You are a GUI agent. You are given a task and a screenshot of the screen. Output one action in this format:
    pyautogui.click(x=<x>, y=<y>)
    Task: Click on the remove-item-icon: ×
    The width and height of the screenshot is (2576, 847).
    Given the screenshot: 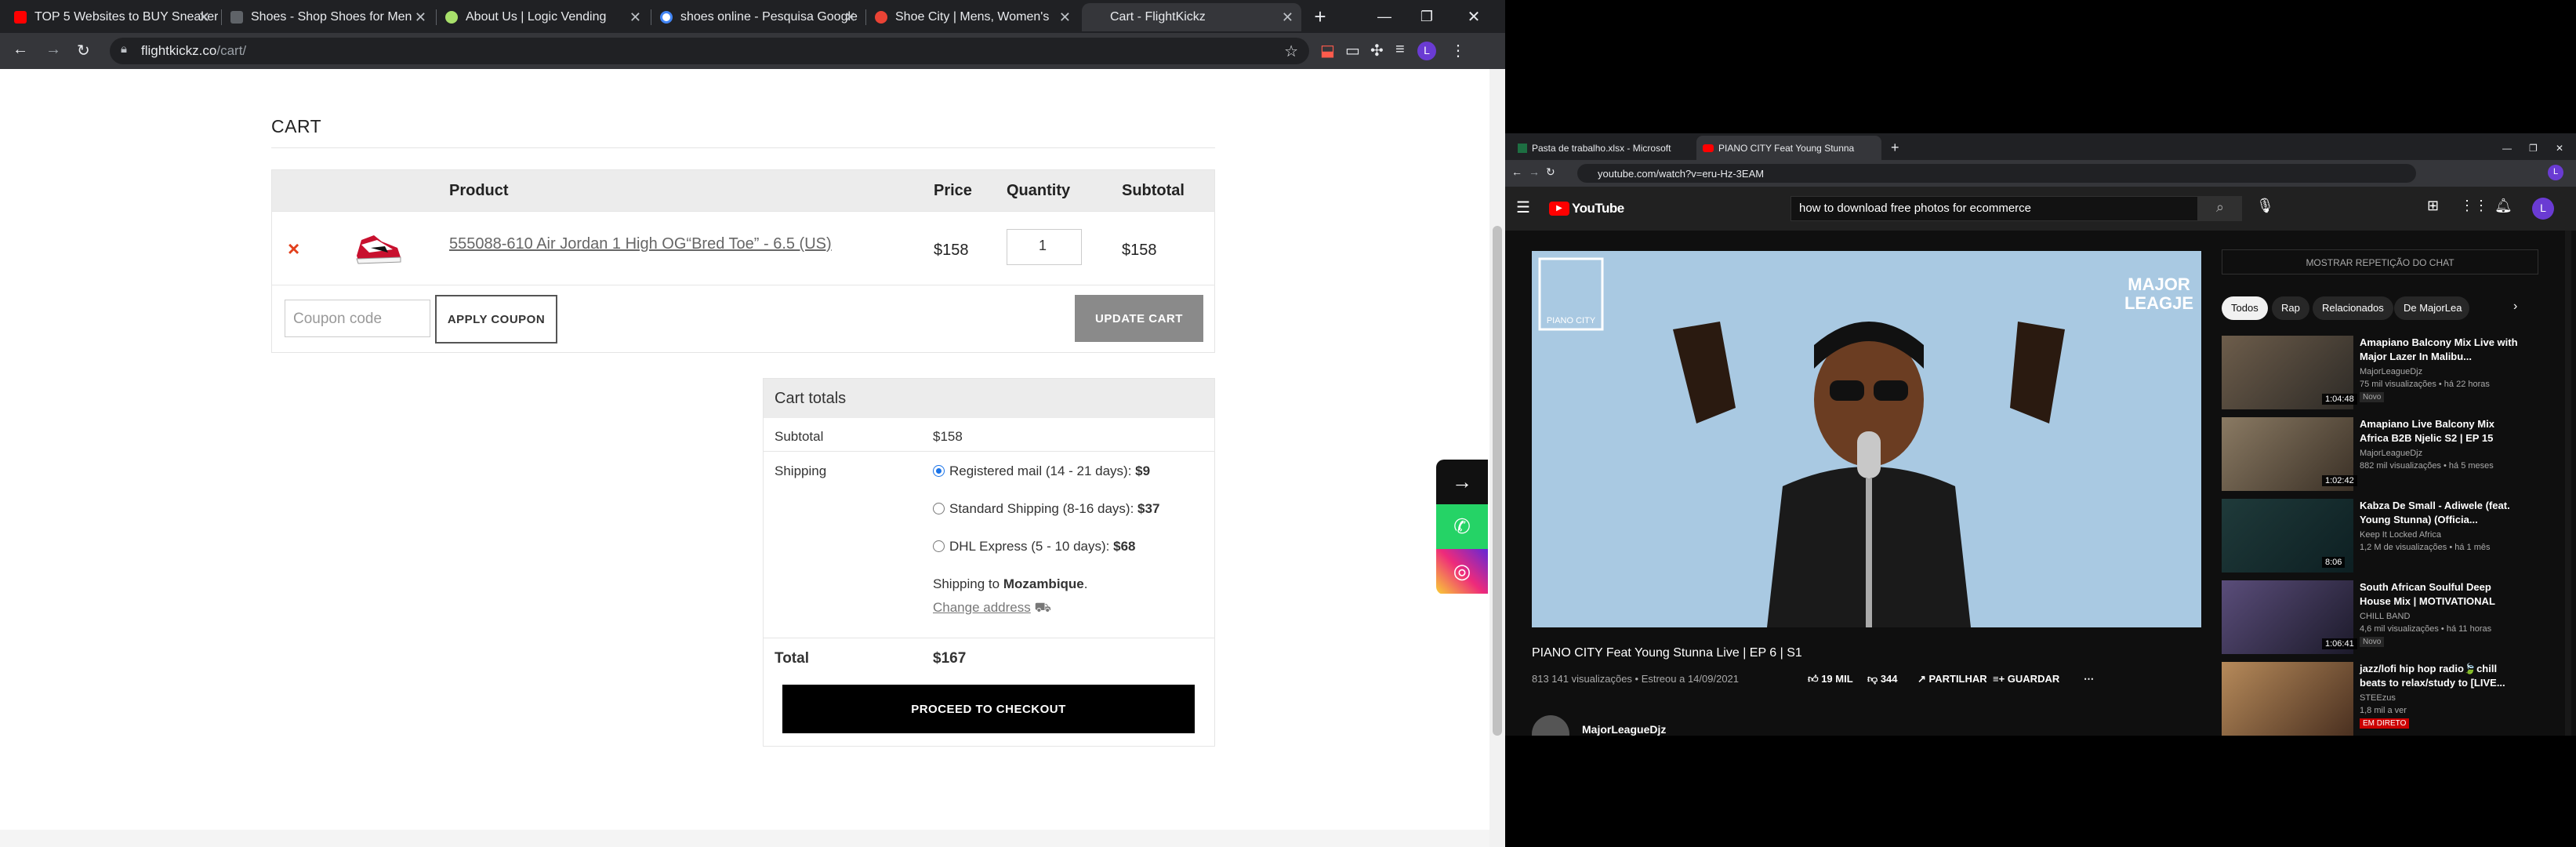 What is the action you would take?
    pyautogui.click(x=294, y=249)
    